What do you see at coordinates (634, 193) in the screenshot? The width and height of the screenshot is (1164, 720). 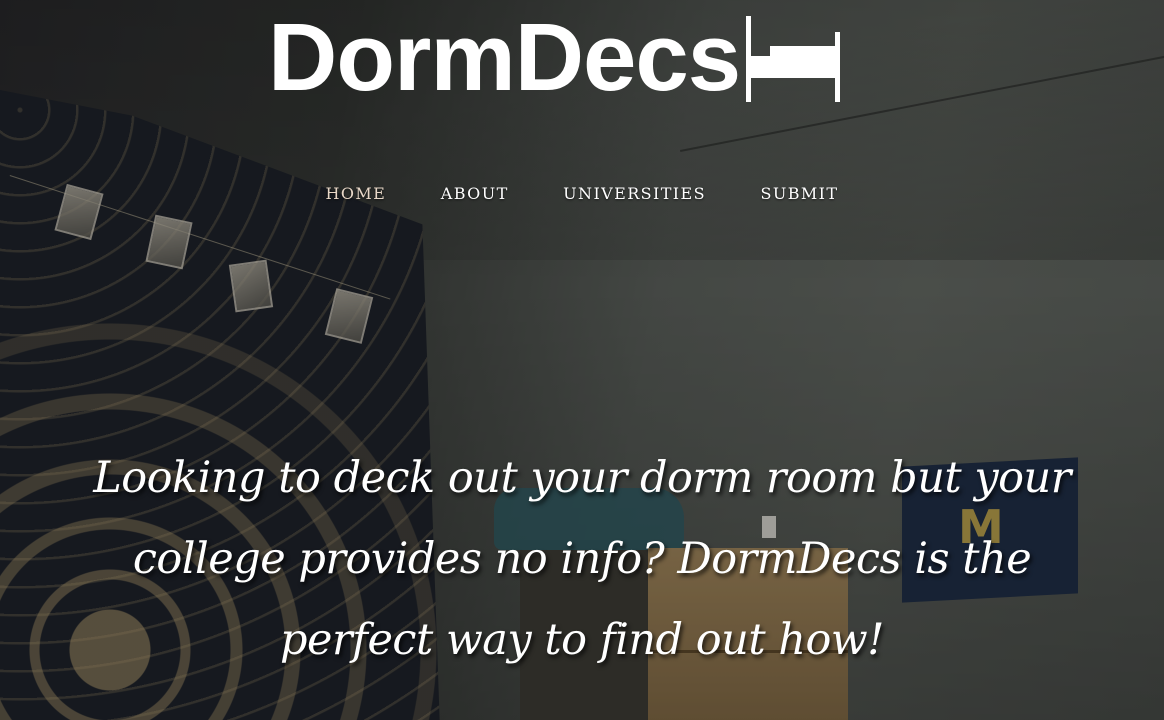 I see `nav-universities: UNIVERSITIES` at bounding box center [634, 193].